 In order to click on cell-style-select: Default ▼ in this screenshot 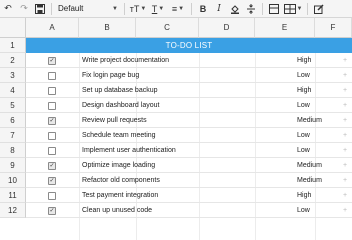, I will do `click(88, 9)`.